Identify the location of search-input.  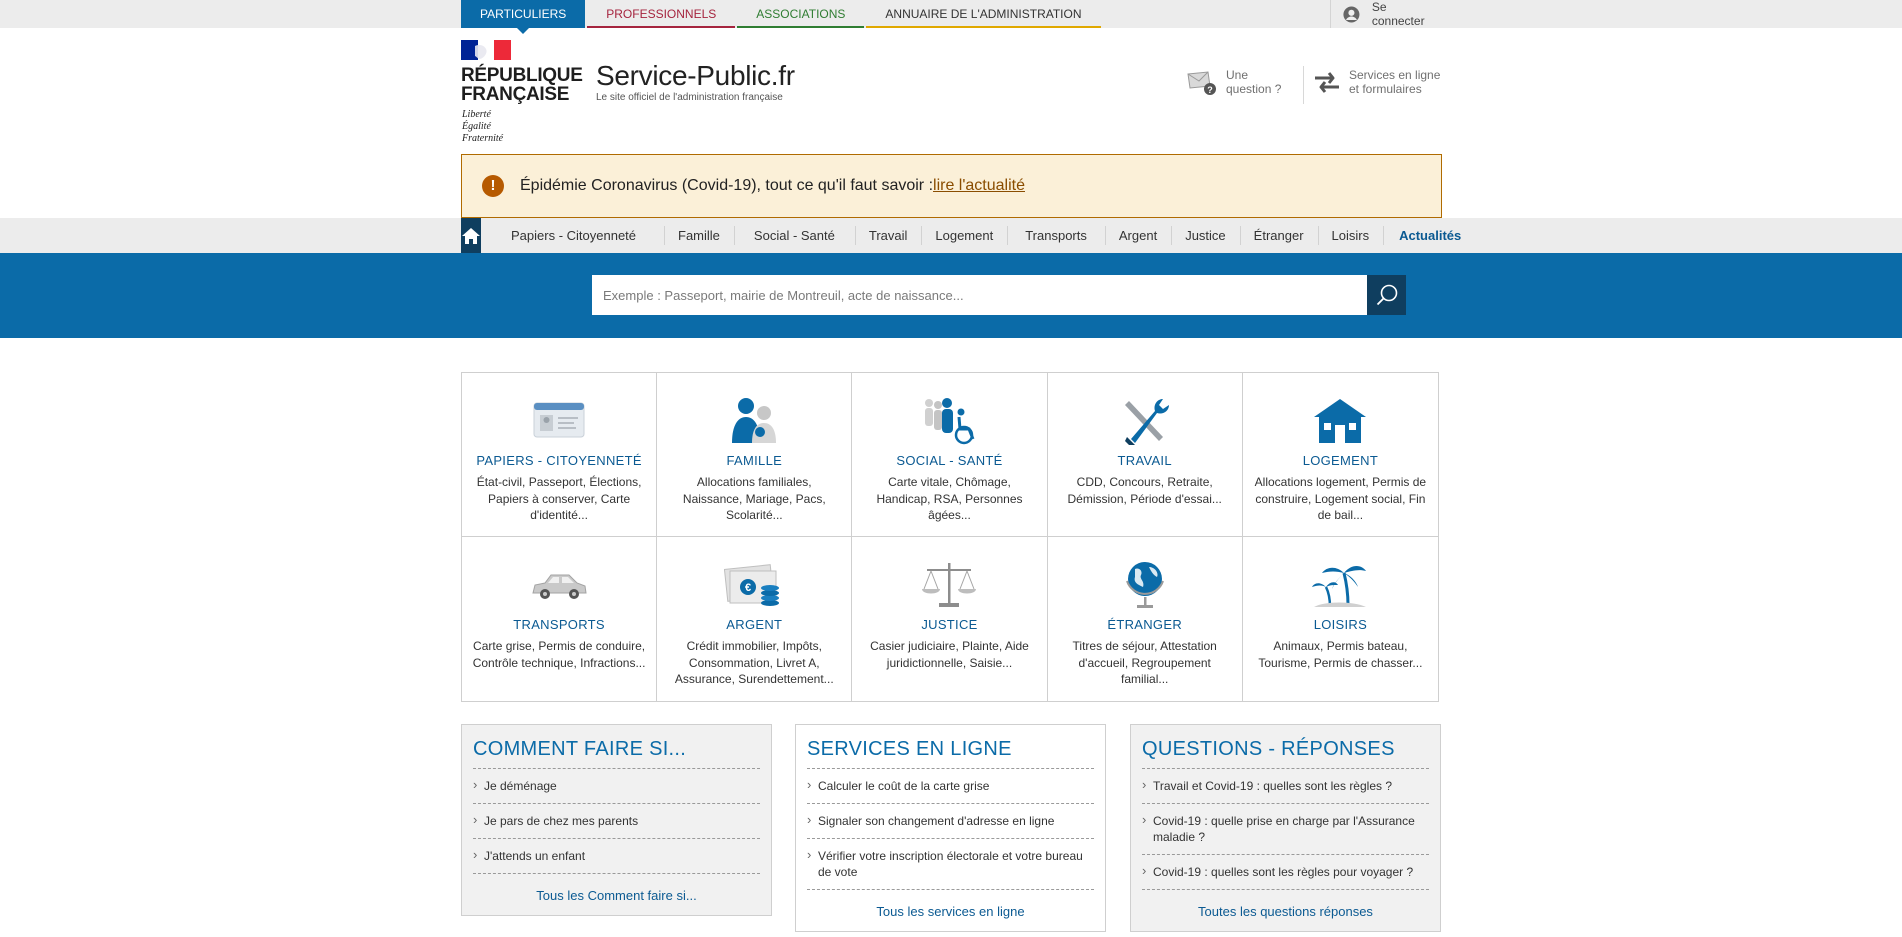
(979, 295).